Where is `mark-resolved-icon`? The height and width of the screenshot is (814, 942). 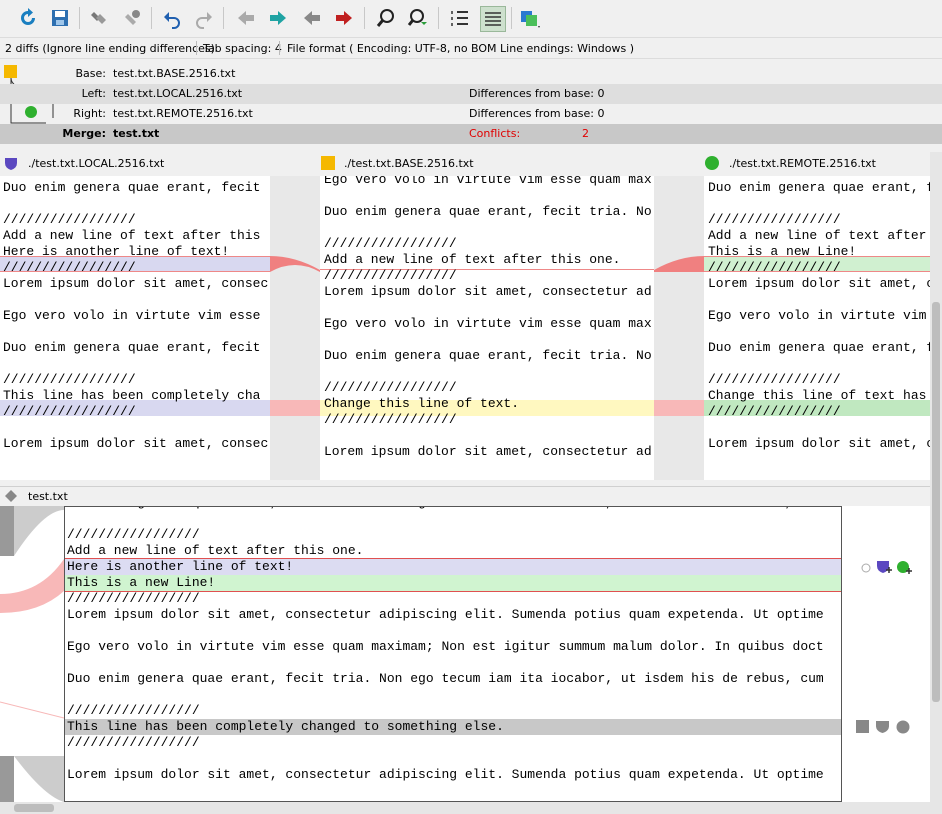
mark-resolved-icon is located at coordinates (100, 18).